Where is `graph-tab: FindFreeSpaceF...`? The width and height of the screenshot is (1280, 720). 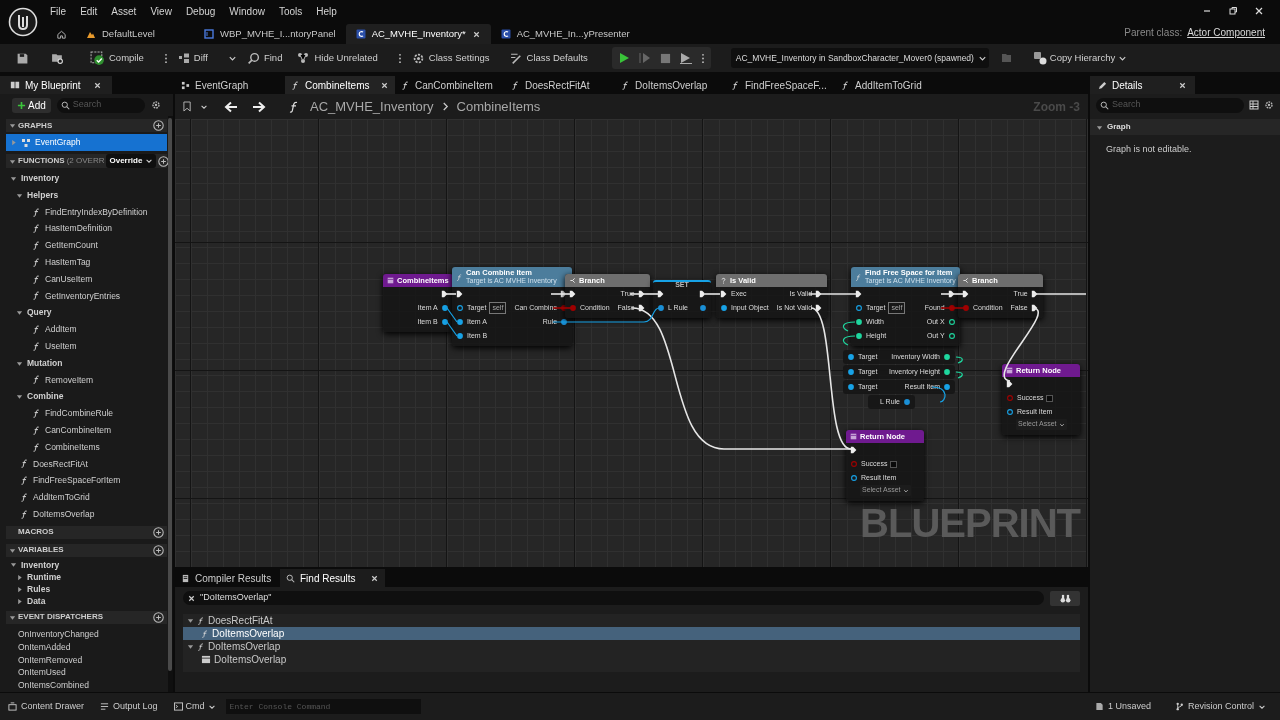
graph-tab: FindFreeSpaceF... is located at coordinates (780, 85).